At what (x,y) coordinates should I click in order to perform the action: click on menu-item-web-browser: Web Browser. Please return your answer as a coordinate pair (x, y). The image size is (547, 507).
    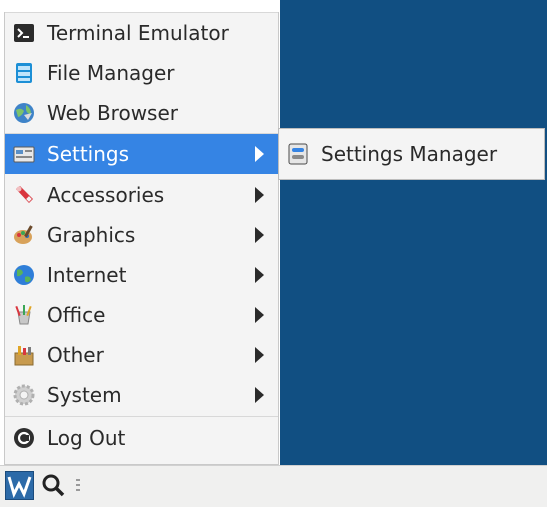
    Looking at the image, I should click on (141, 113).